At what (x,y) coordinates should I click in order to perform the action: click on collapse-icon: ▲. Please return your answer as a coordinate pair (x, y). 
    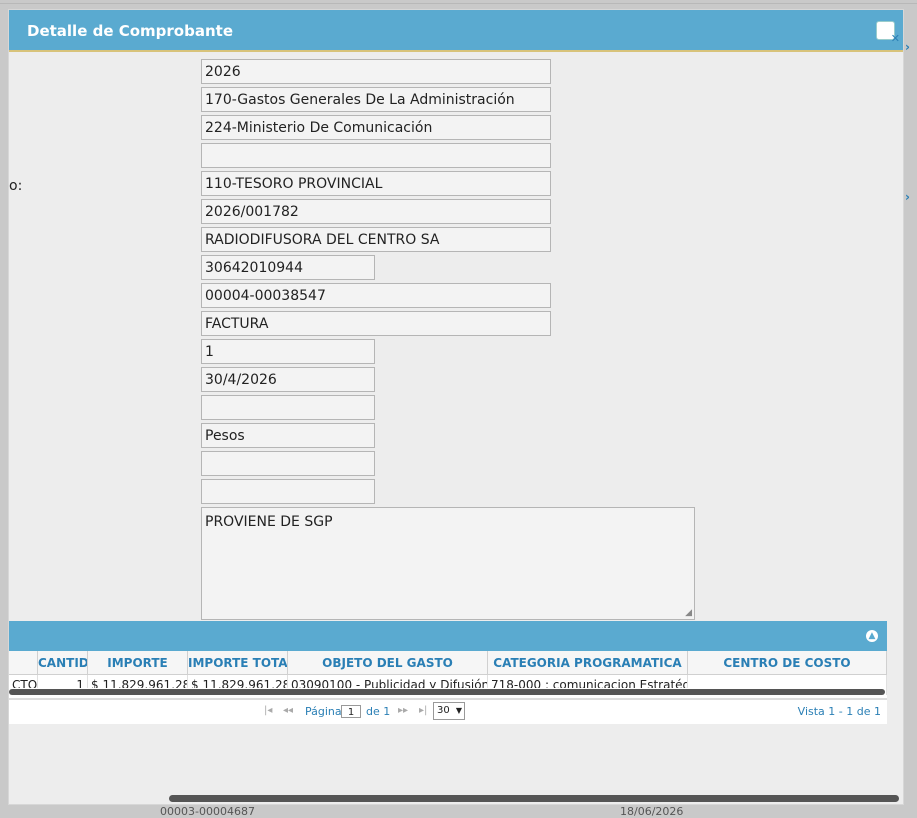
    Looking at the image, I should click on (872, 636).